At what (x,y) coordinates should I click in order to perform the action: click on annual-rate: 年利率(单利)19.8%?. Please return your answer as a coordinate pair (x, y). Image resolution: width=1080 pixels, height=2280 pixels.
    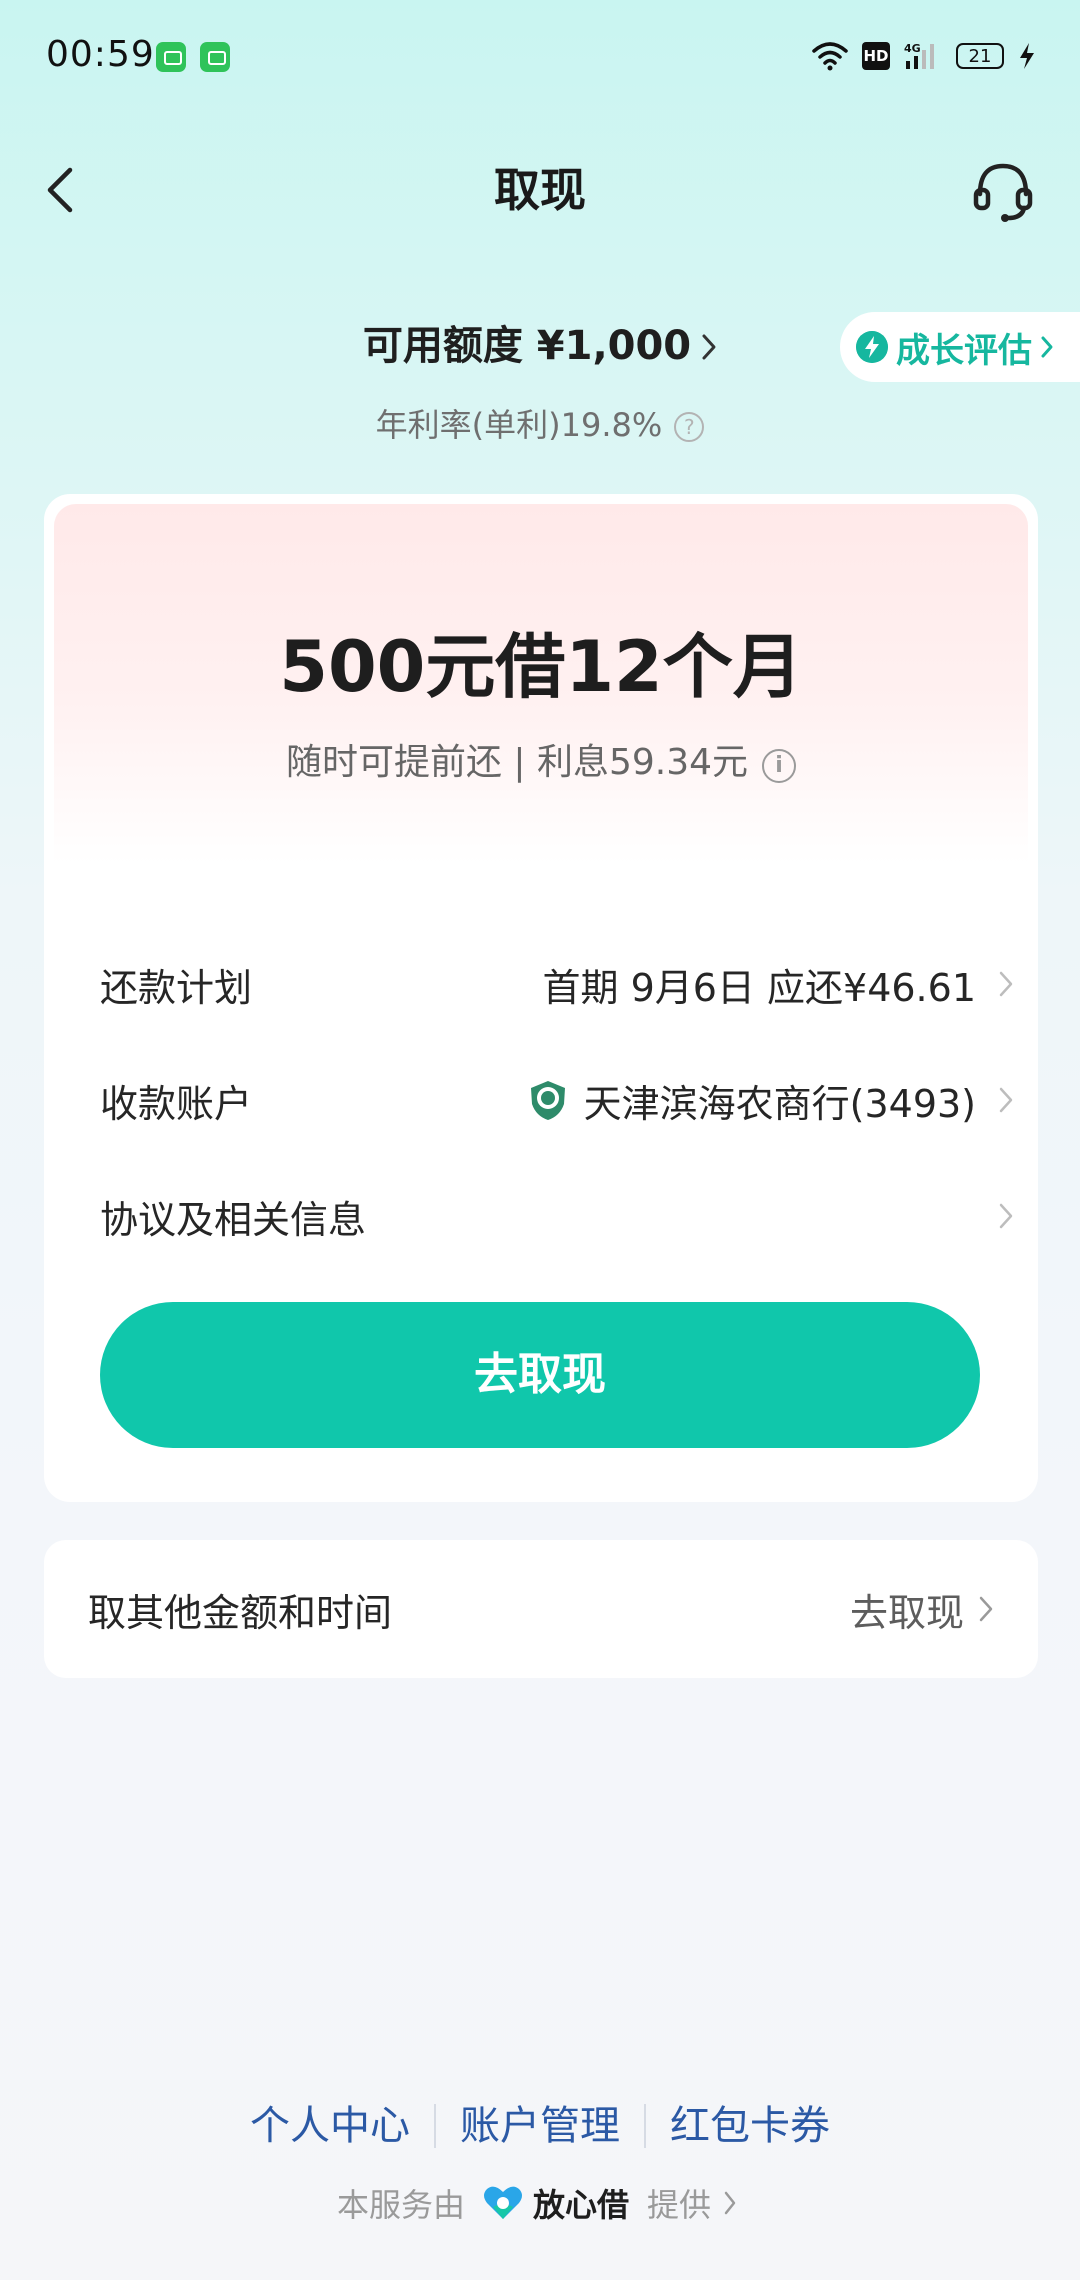
    Looking at the image, I should click on (540, 425).